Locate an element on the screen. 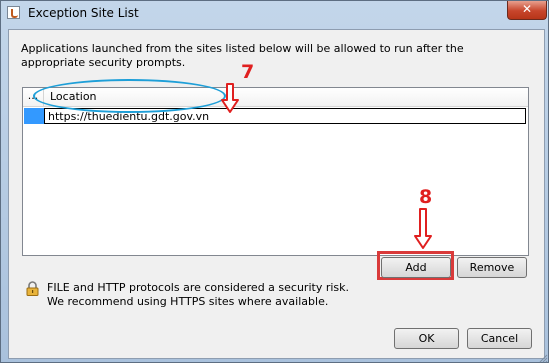 The image size is (549, 363). java-icon is located at coordinates (13, 12).